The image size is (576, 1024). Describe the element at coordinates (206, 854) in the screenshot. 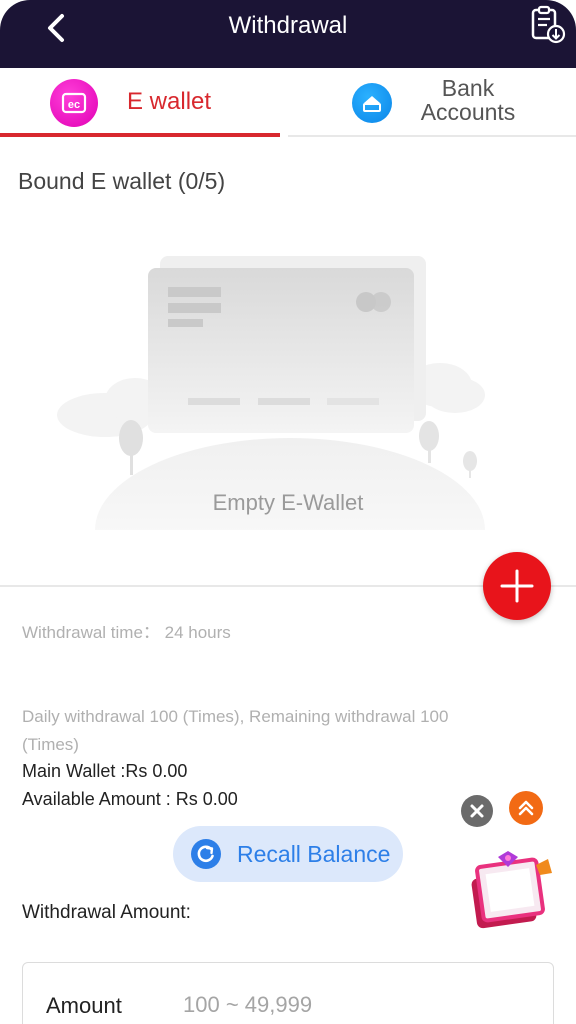

I see `refresh-icon` at that location.